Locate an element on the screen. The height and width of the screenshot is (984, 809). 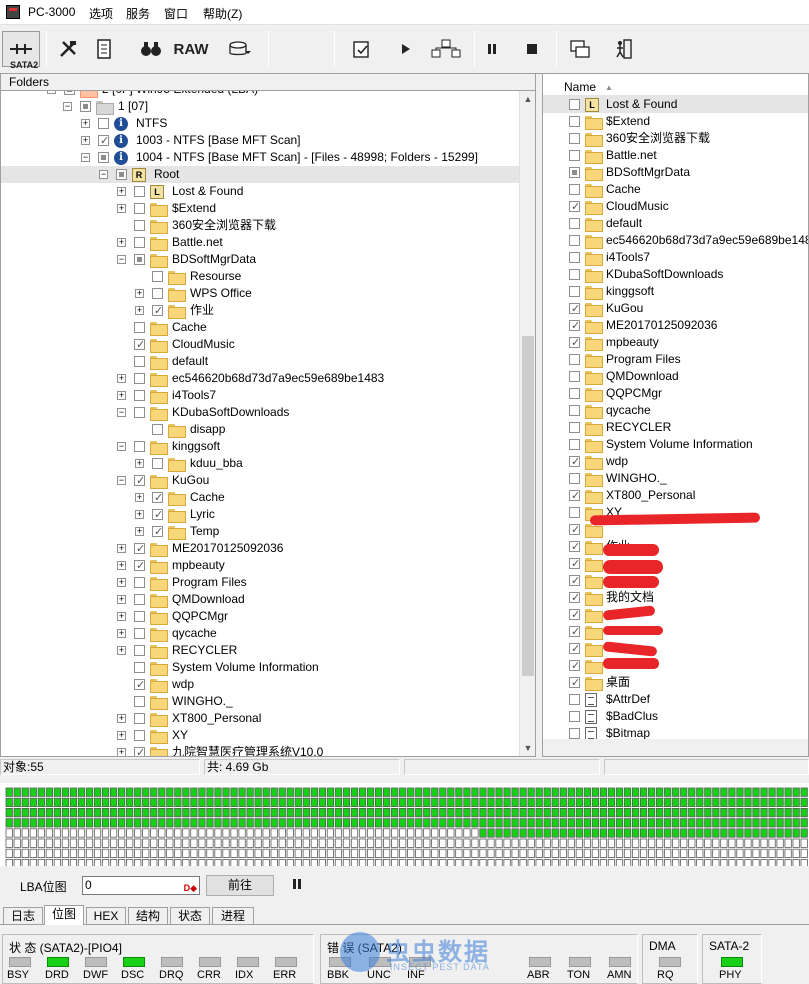
tree-item: + XT800_Personal is located at coordinates (260, 718).